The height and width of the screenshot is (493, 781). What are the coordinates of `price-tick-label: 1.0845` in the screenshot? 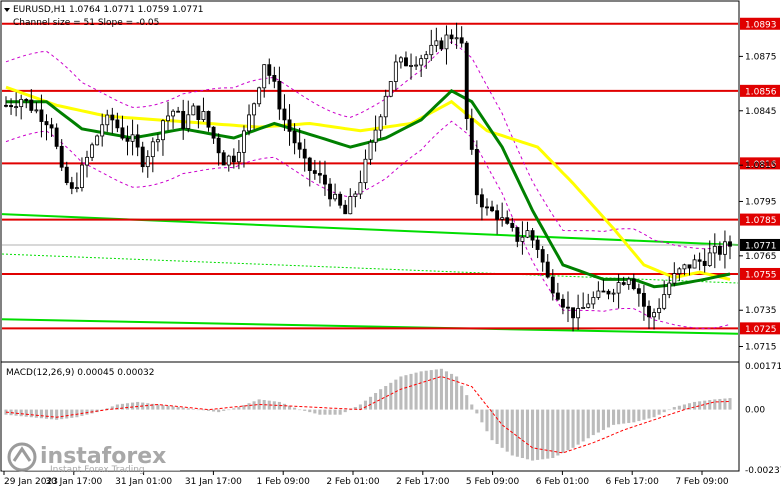 It's located at (761, 112).